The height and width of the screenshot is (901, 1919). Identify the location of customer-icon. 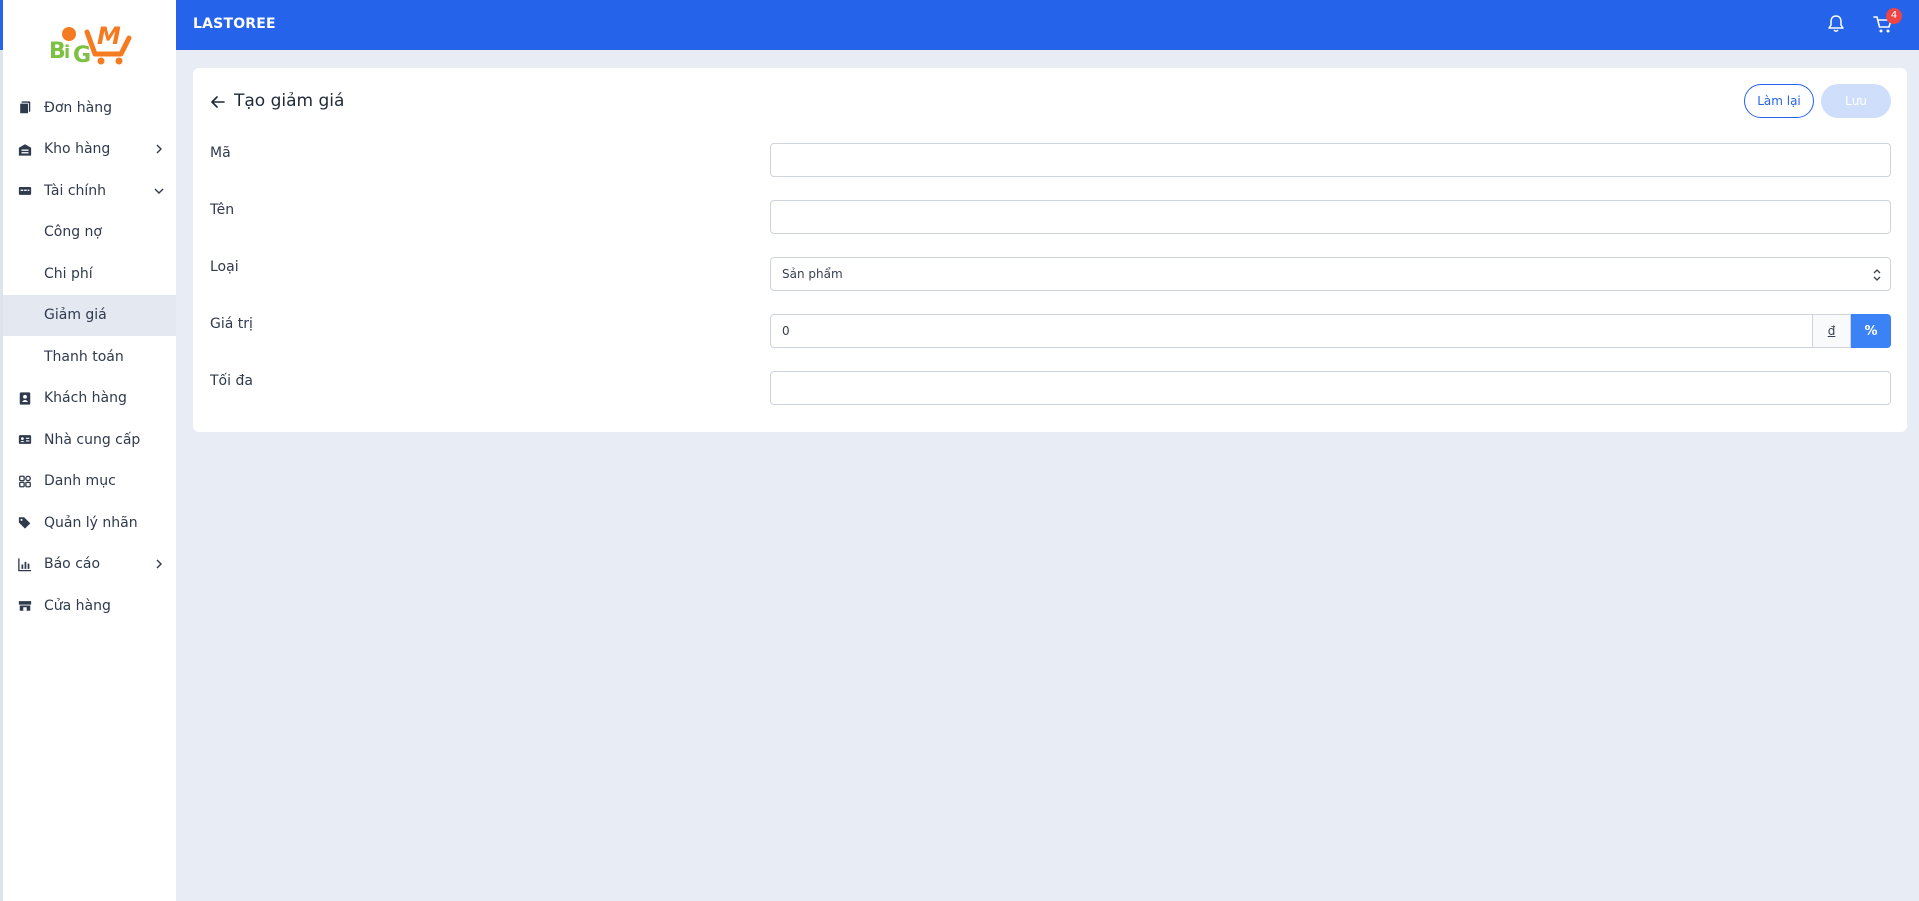
(24, 398).